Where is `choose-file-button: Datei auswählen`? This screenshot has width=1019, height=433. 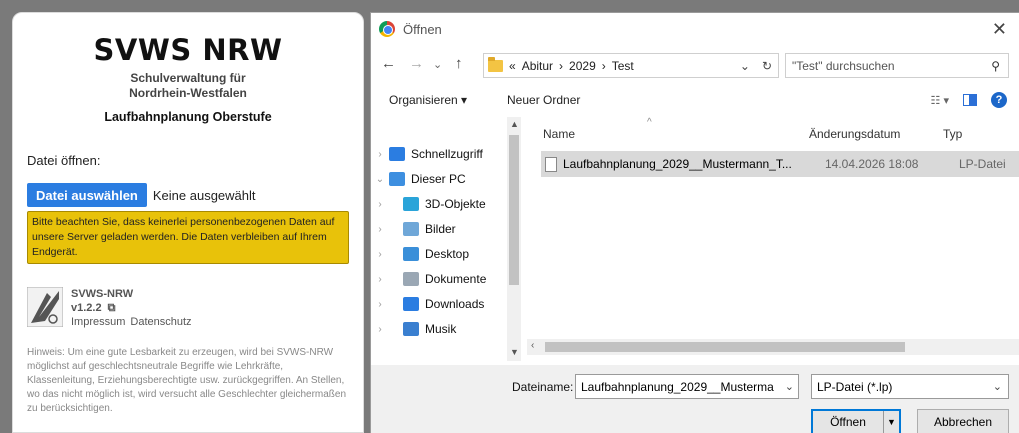
choose-file-button: Datei auswählen is located at coordinates (87, 195).